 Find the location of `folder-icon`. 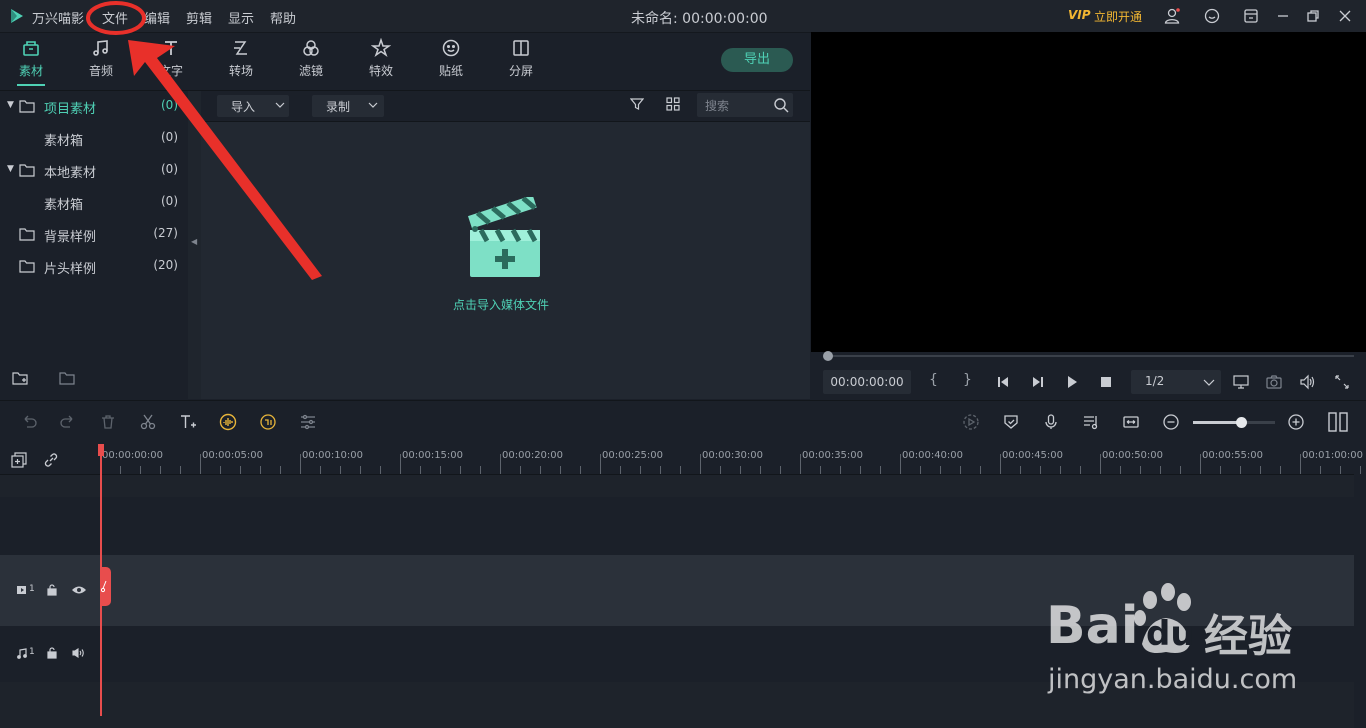

folder-icon is located at coordinates (67, 378).